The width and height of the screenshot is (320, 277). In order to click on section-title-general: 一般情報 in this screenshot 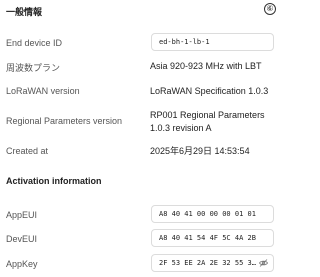, I will do `click(24, 12)`.